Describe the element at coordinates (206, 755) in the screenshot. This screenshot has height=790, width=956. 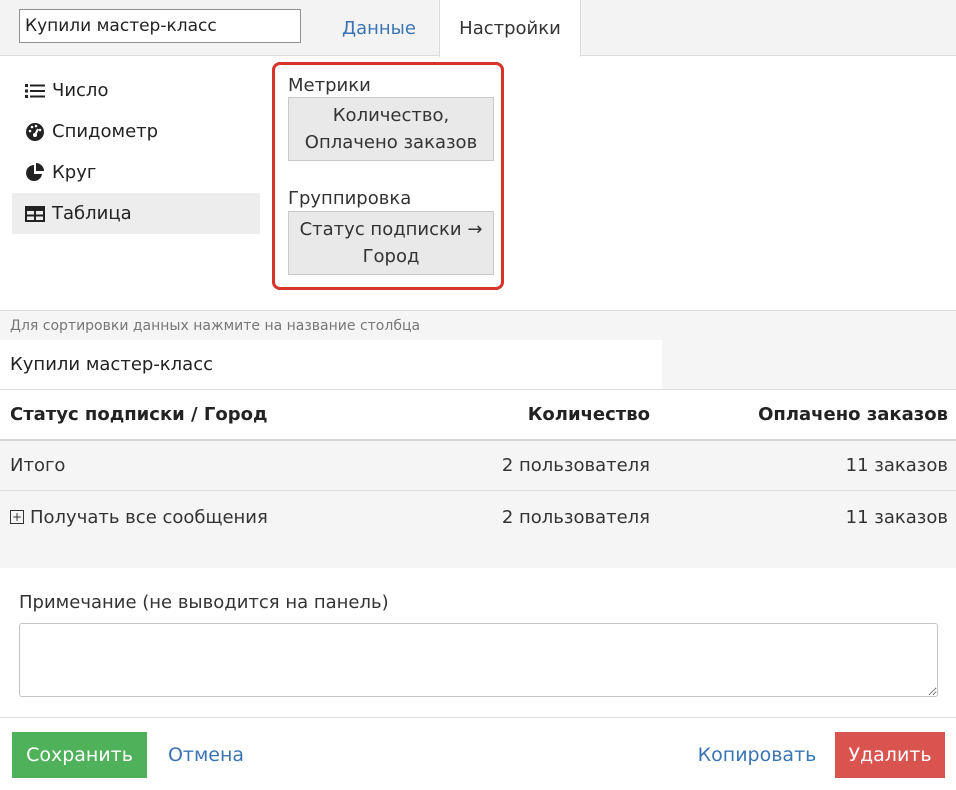
I see `cancel-button: Отмена` at that location.